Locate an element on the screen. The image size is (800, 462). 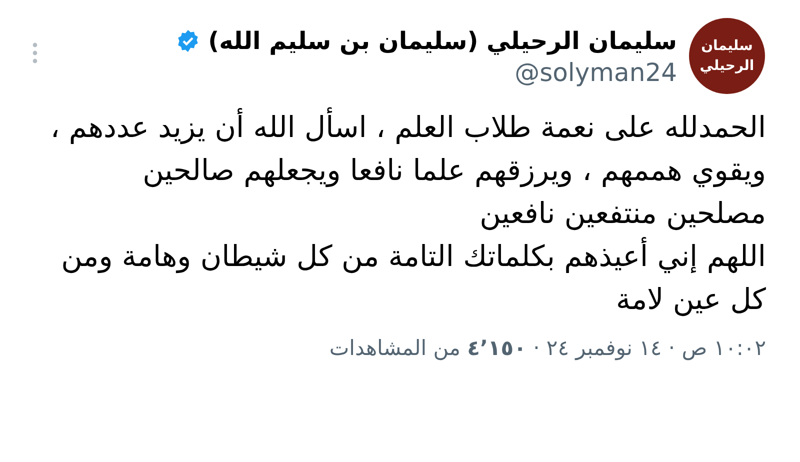
avatar-logo-text: سليمان الرحيلي is located at coordinates (727, 56).